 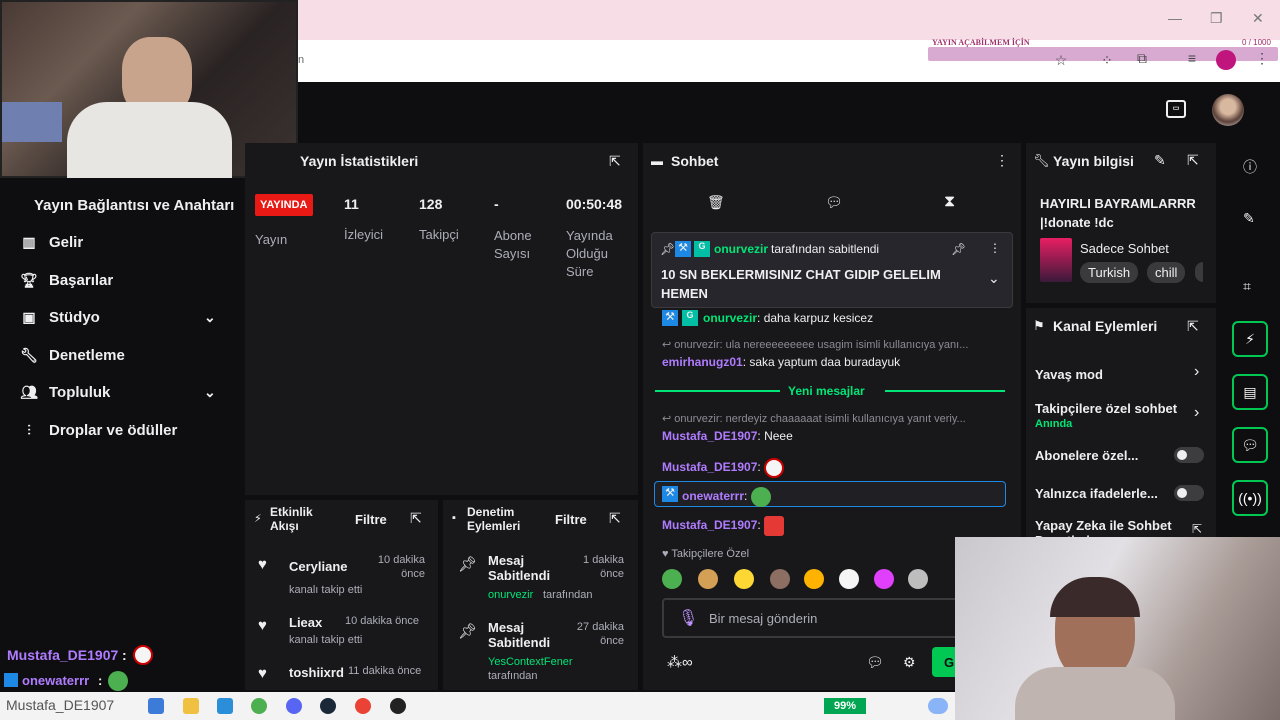 I want to click on event-desc: kanalı takip etti, so click(x=326, y=590).